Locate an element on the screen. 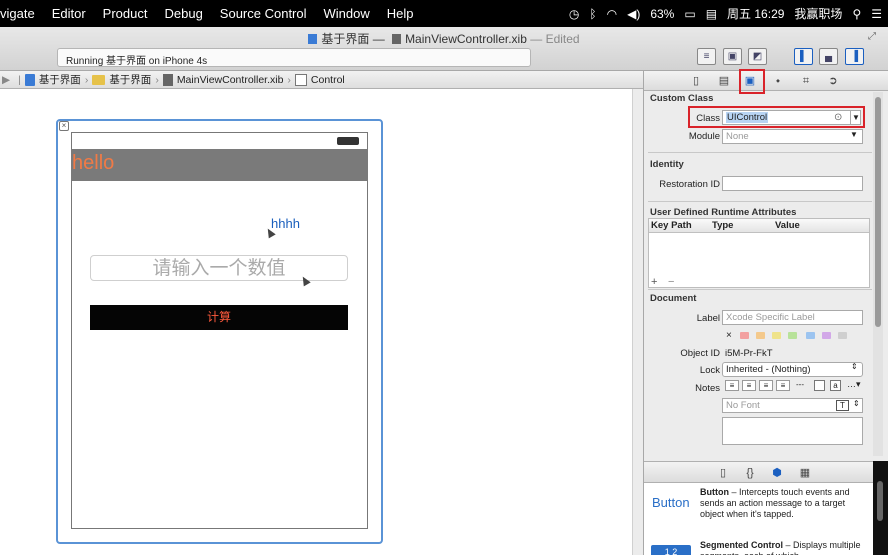  doc-label-label: Label is located at coordinates (708, 318).